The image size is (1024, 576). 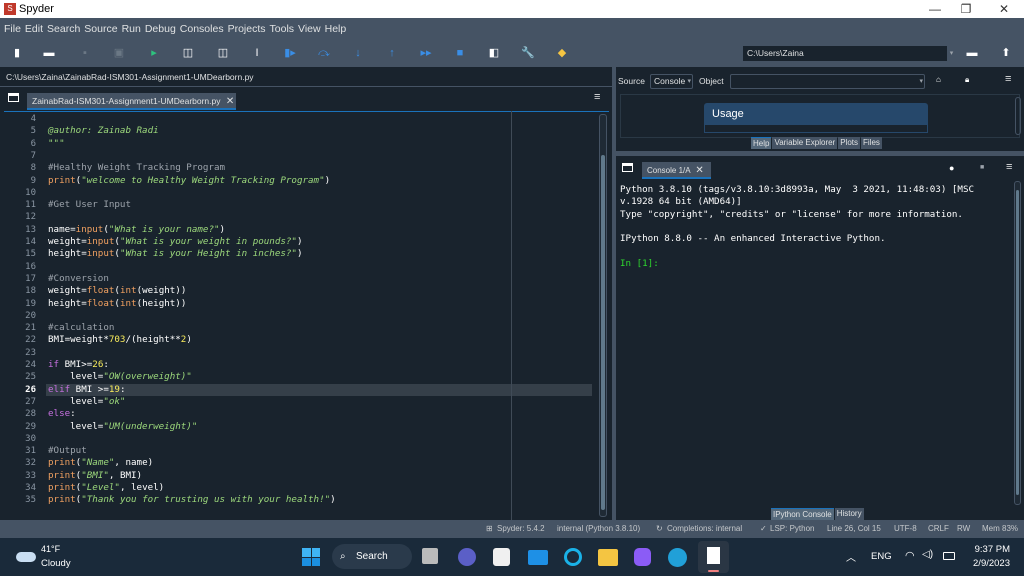 I want to click on save-all-icon: ▣, so click(x=119, y=53).